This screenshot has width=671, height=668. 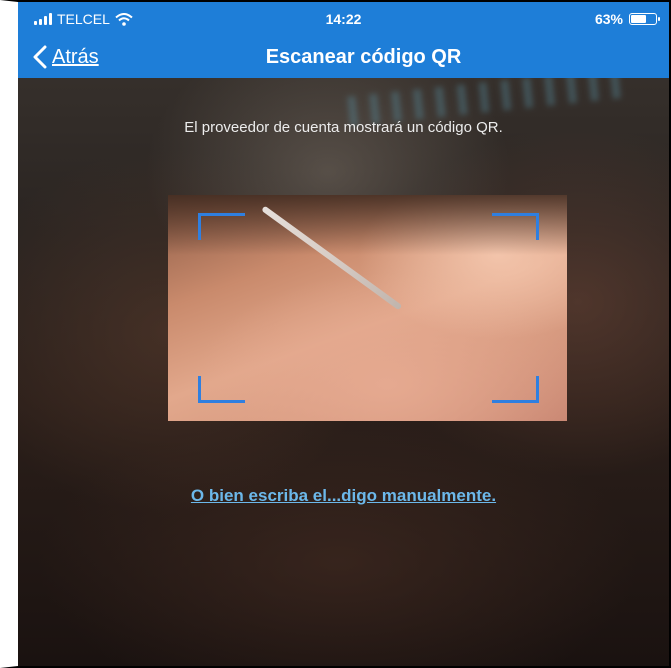 What do you see at coordinates (343, 496) in the screenshot?
I see `manual-entry-link: O bien escriba el...digo manualmente.` at bounding box center [343, 496].